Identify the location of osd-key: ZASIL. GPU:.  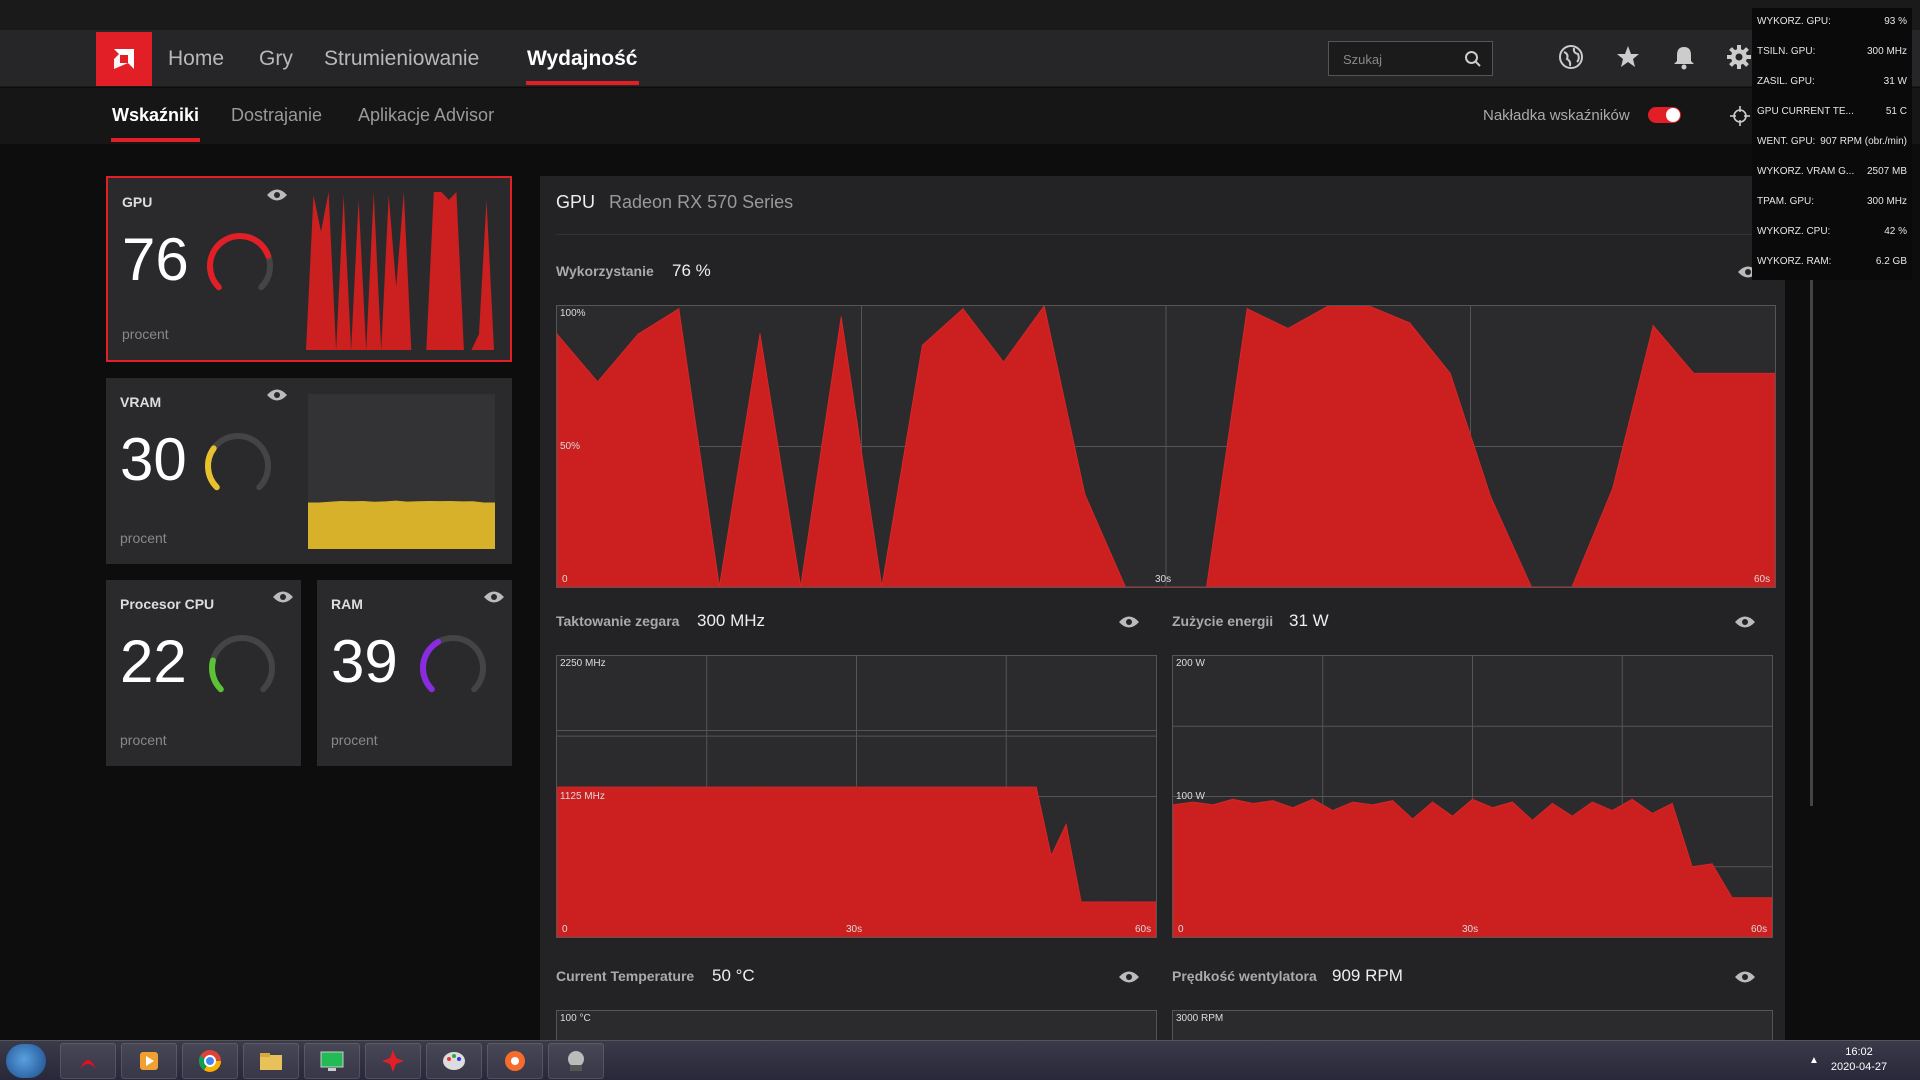
(1786, 81).